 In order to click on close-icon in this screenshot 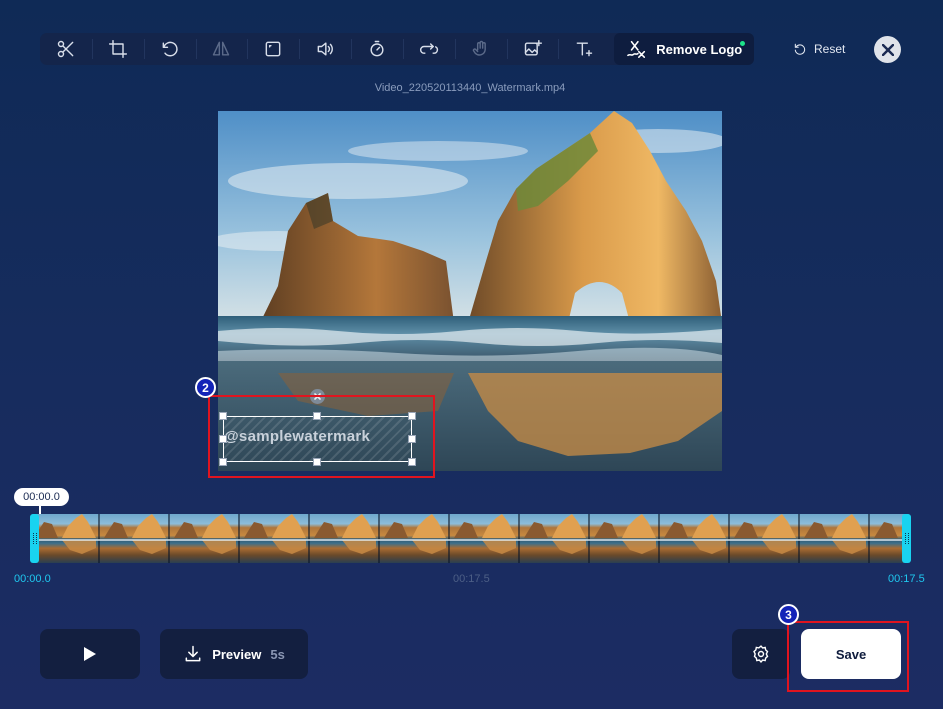, I will do `click(887, 49)`.